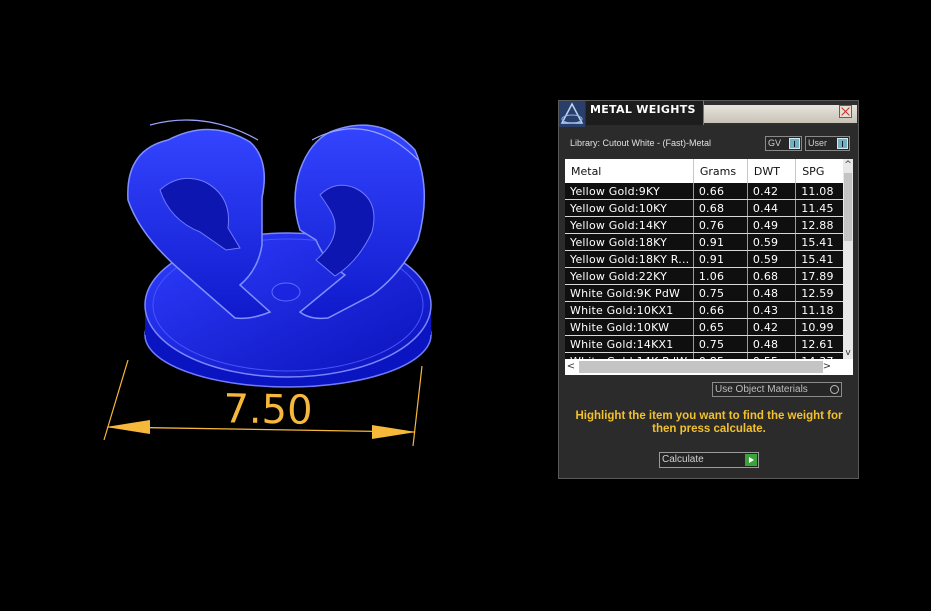 The image size is (931, 611). Describe the element at coordinates (794, 143) in the screenshot. I see `gv-toggle-icon` at that location.